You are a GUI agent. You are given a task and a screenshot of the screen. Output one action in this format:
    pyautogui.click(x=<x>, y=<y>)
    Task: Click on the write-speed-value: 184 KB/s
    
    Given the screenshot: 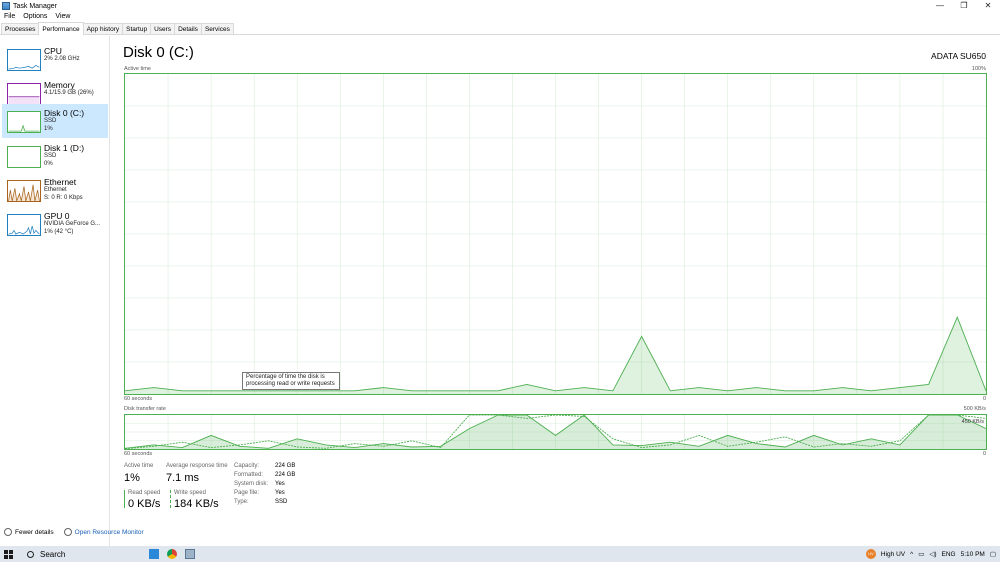 What is the action you would take?
    pyautogui.click(x=196, y=504)
    